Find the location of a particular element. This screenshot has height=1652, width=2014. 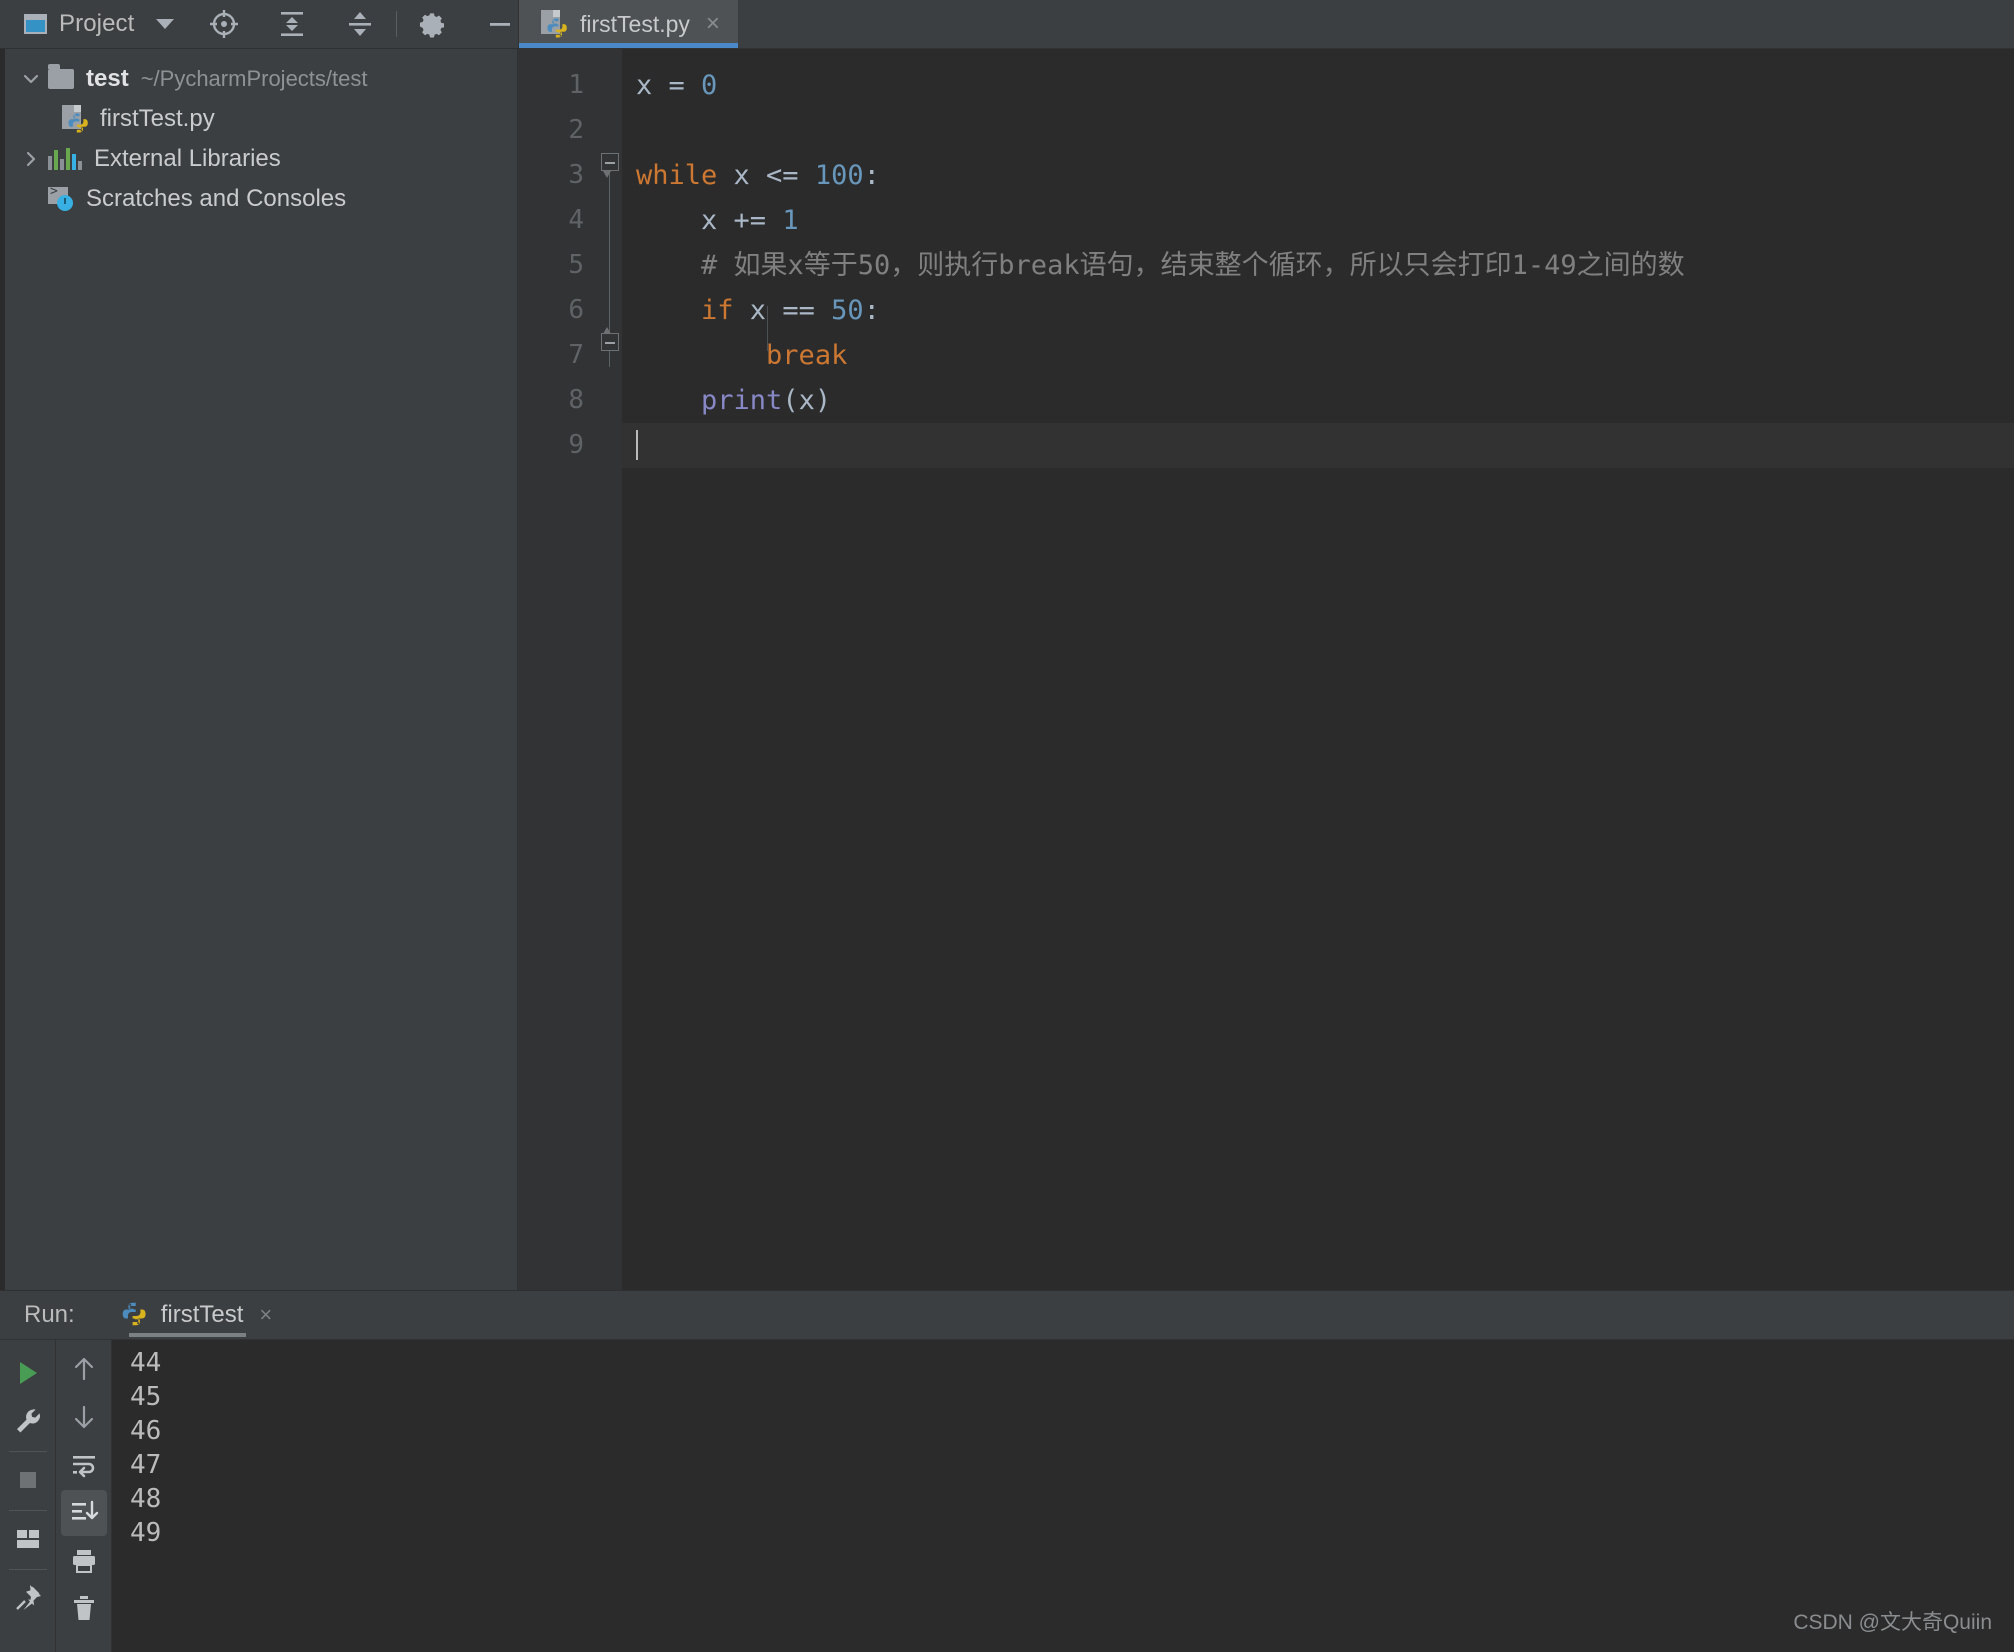

scroll-to-end-button is located at coordinates (83, 1513).